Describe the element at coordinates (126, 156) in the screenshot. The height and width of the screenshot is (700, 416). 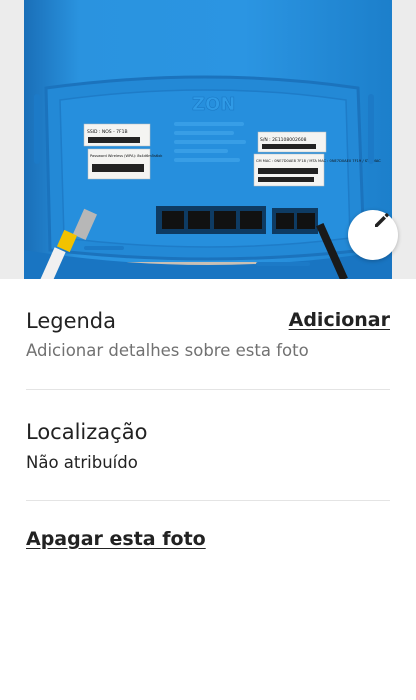
I see `sticker-password-text: Password Wireless (WPA): 8s4d6m5s6xk` at that location.